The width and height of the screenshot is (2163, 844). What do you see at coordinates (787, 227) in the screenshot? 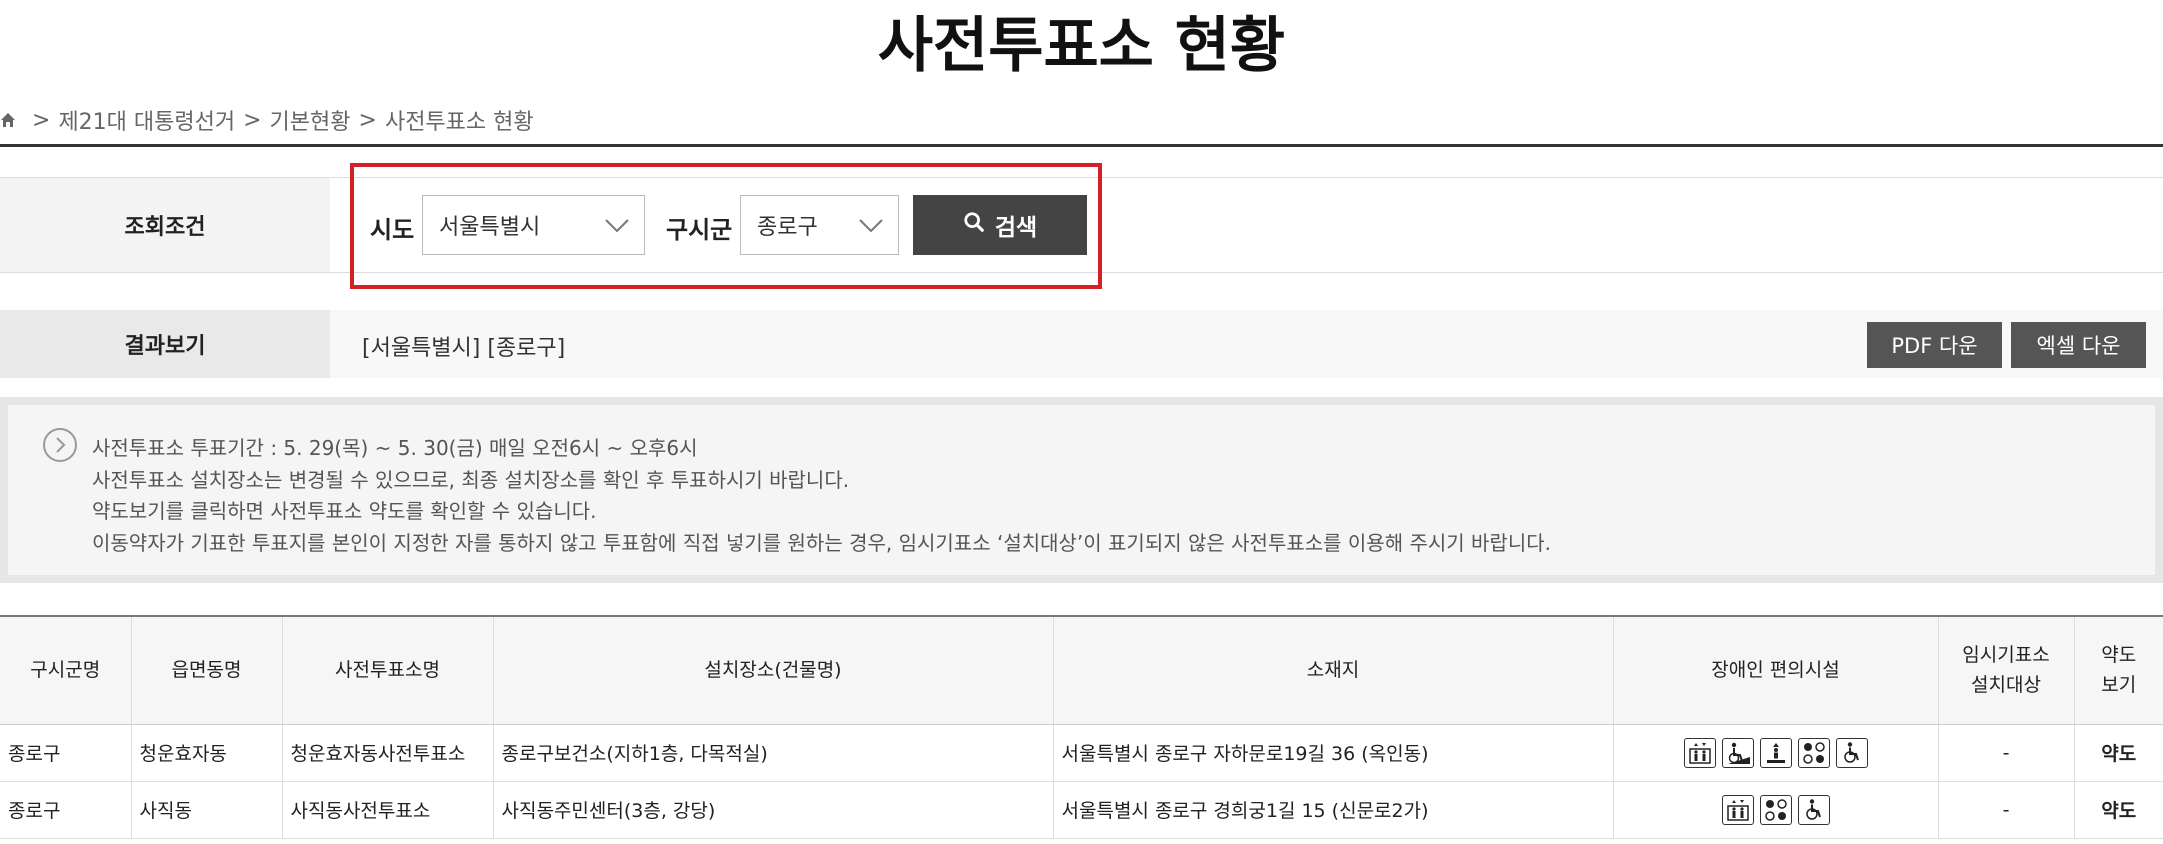
I see `gu-select-value: 종로구` at bounding box center [787, 227].